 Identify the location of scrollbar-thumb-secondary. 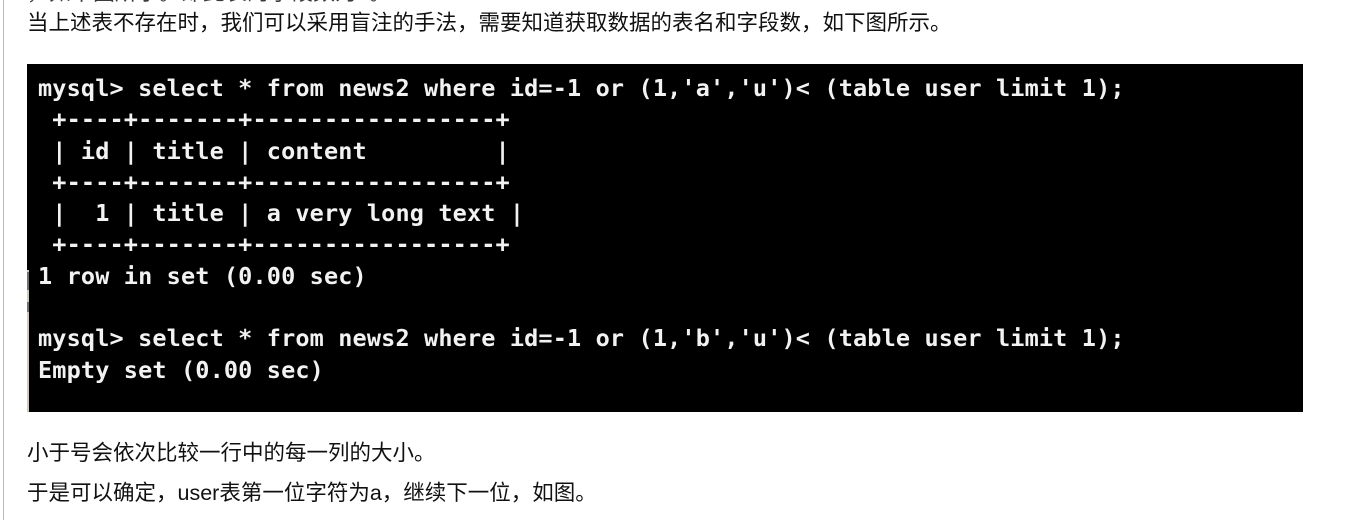
(28, 307).